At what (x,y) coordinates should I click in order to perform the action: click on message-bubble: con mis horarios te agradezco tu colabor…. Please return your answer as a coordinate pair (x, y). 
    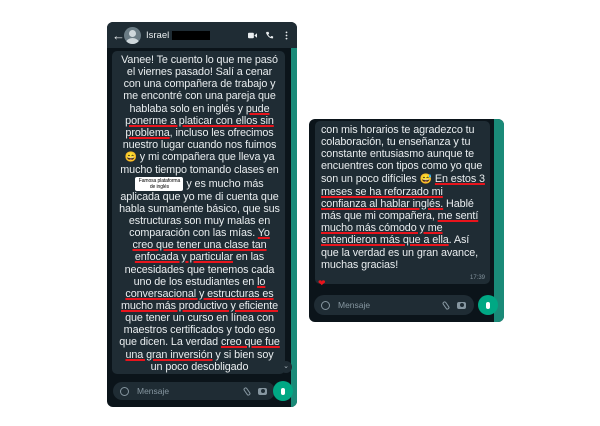
    Looking at the image, I should click on (402, 202).